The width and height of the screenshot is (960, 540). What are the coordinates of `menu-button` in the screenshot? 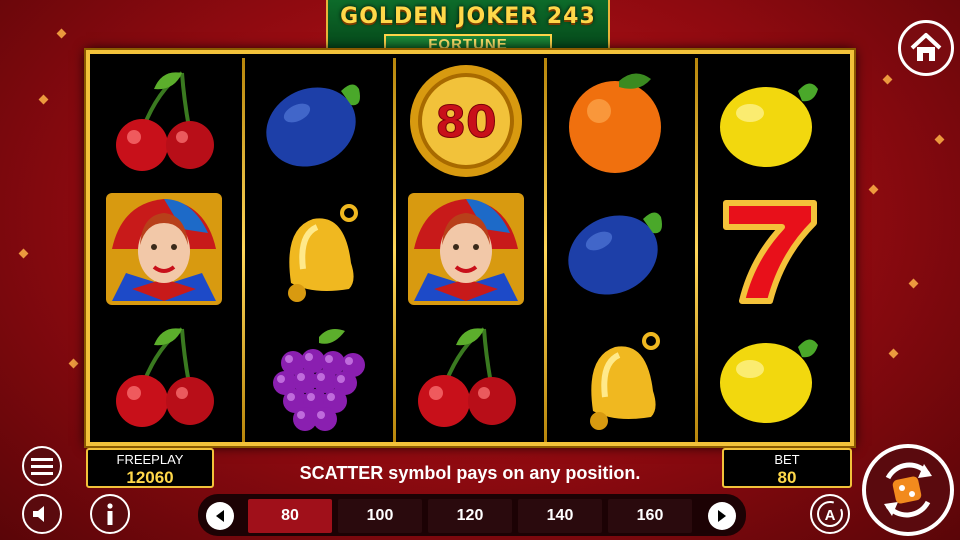 It's located at (42, 466).